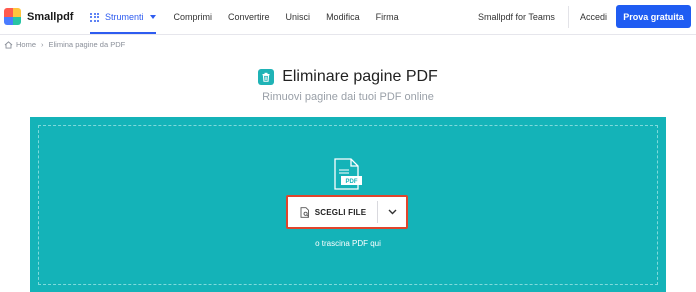  What do you see at coordinates (387, 17) in the screenshot?
I see `nav-item-firma: Firma` at bounding box center [387, 17].